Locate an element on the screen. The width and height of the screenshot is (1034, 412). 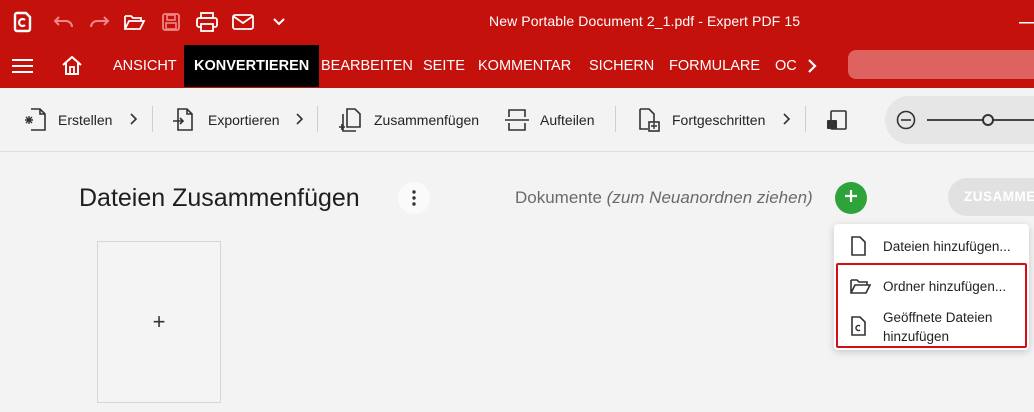
page-view-icon is located at coordinates (838, 120).